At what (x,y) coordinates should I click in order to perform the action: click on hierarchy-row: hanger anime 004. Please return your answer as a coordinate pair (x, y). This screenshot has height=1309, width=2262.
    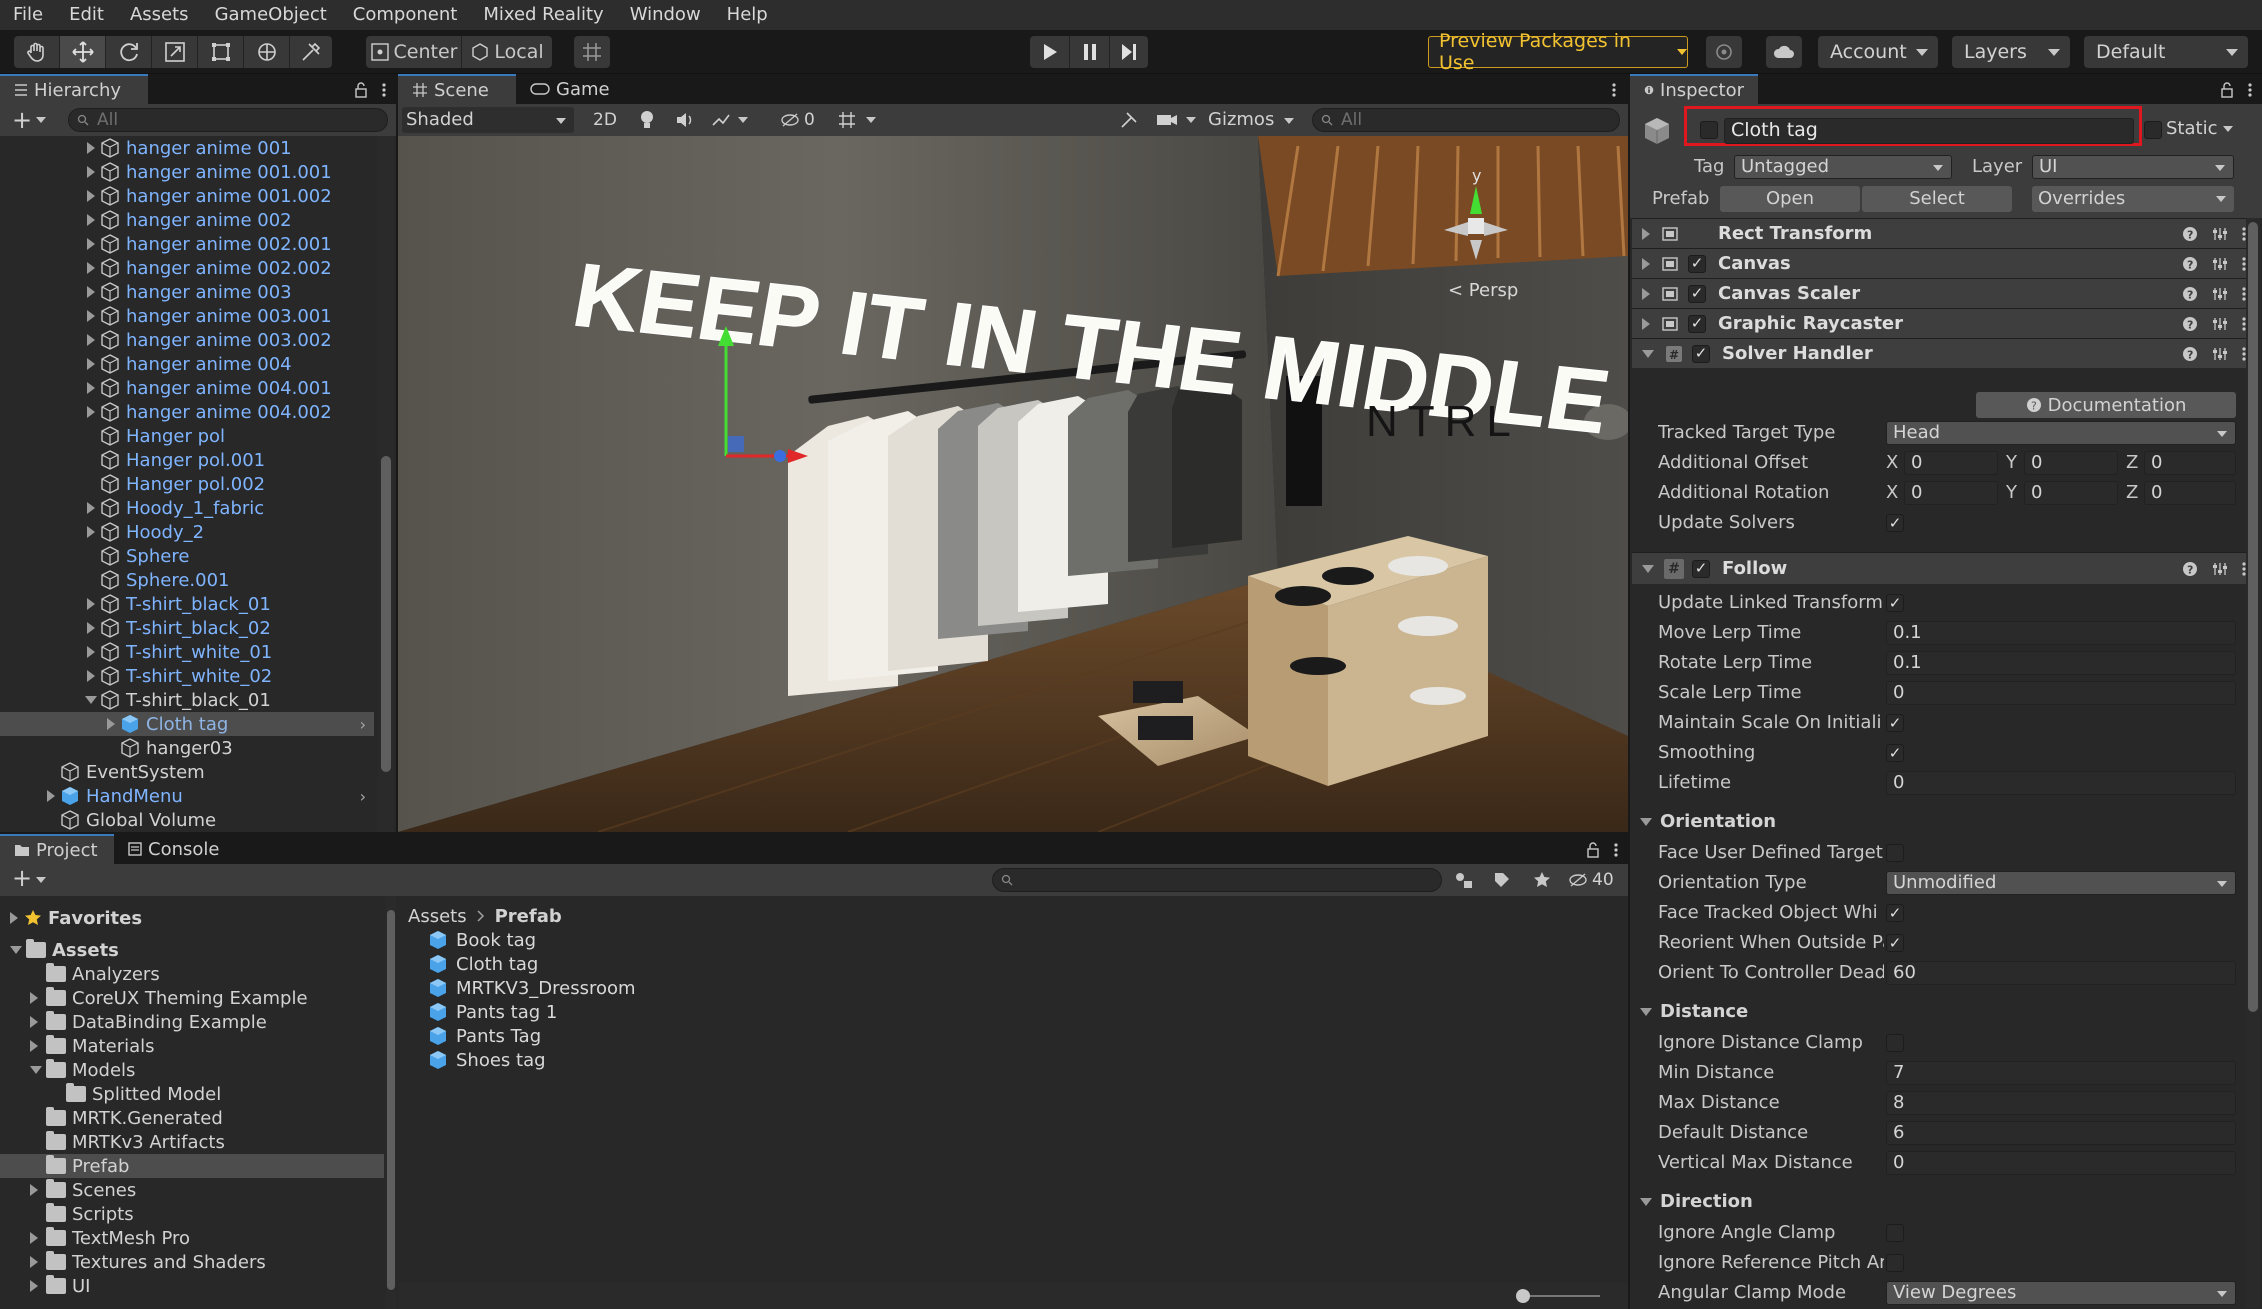
    Looking at the image, I should click on (187, 364).